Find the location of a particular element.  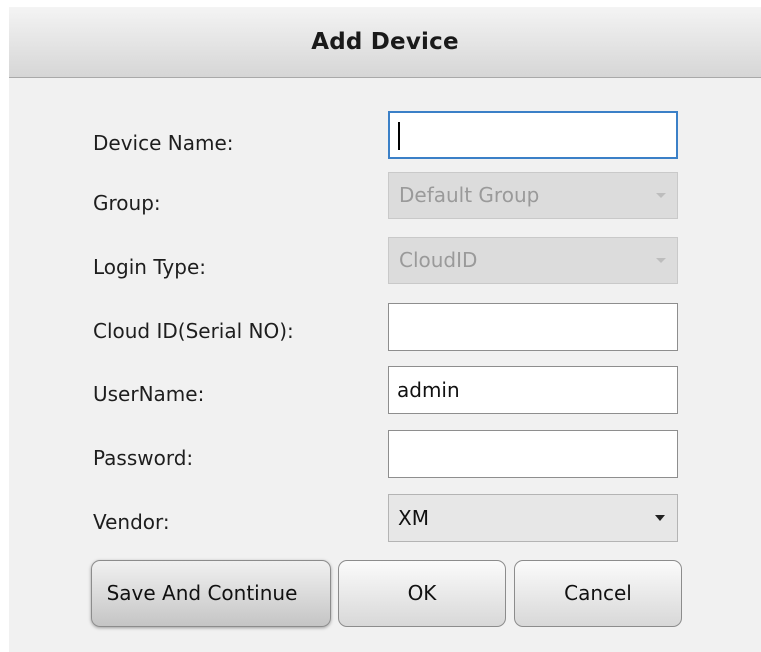

cloud-id-input is located at coordinates (533, 327).